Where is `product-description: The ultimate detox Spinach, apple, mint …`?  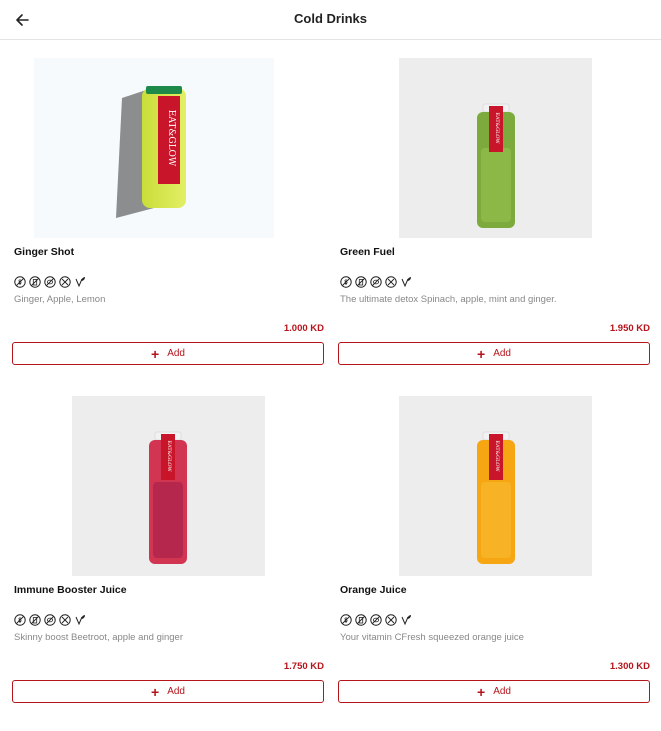 product-description: The ultimate detox Spinach, apple, mint … is located at coordinates (448, 299).